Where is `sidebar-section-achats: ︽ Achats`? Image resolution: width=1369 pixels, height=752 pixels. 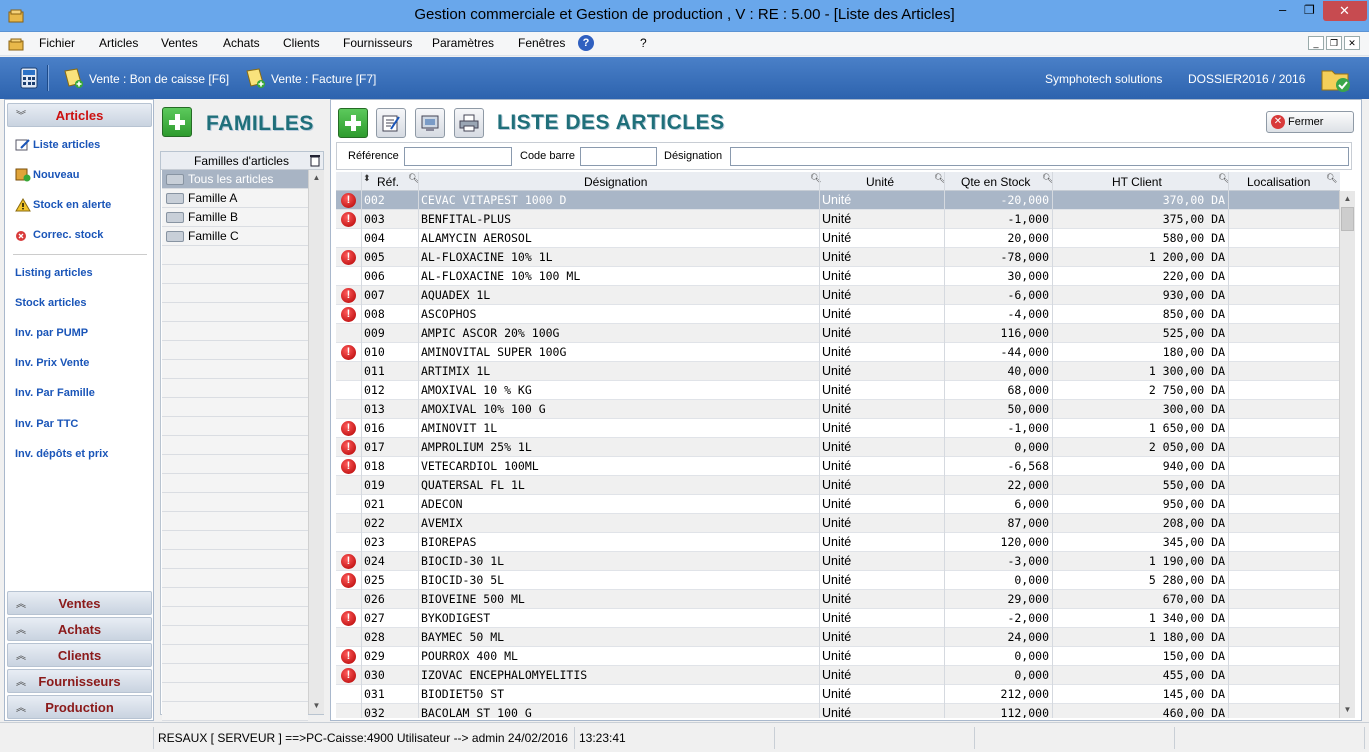 sidebar-section-achats: ︽ Achats is located at coordinates (79, 629).